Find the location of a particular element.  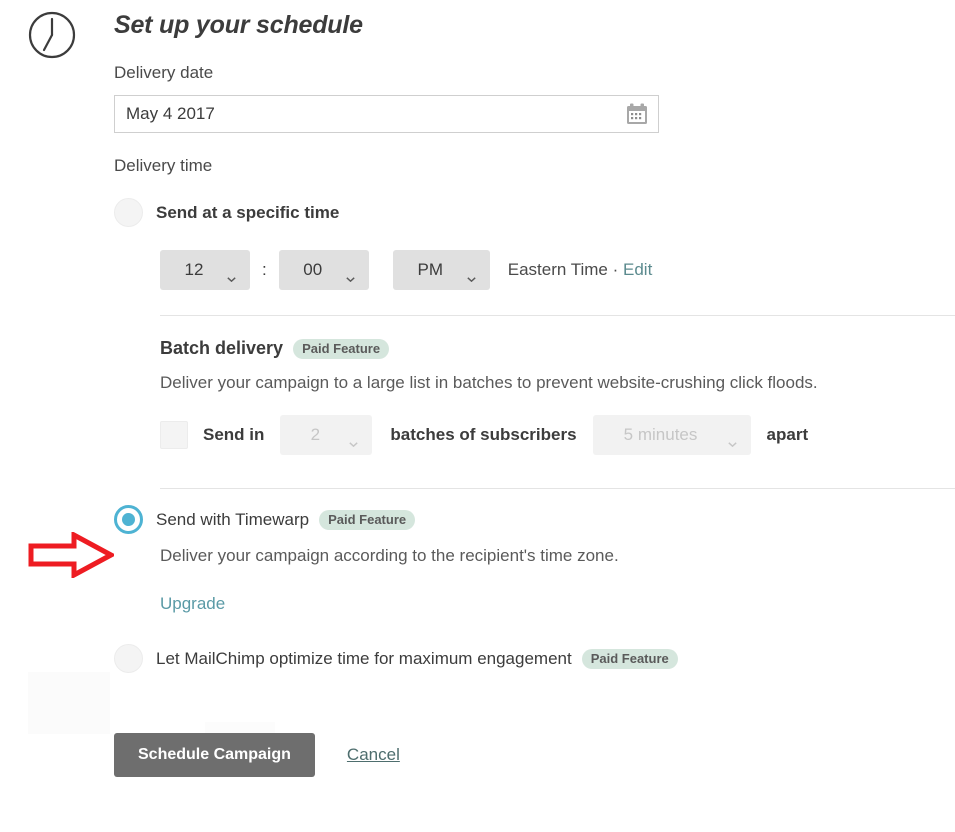

option-label-specific-time: Send at a specific time is located at coordinates (248, 212).